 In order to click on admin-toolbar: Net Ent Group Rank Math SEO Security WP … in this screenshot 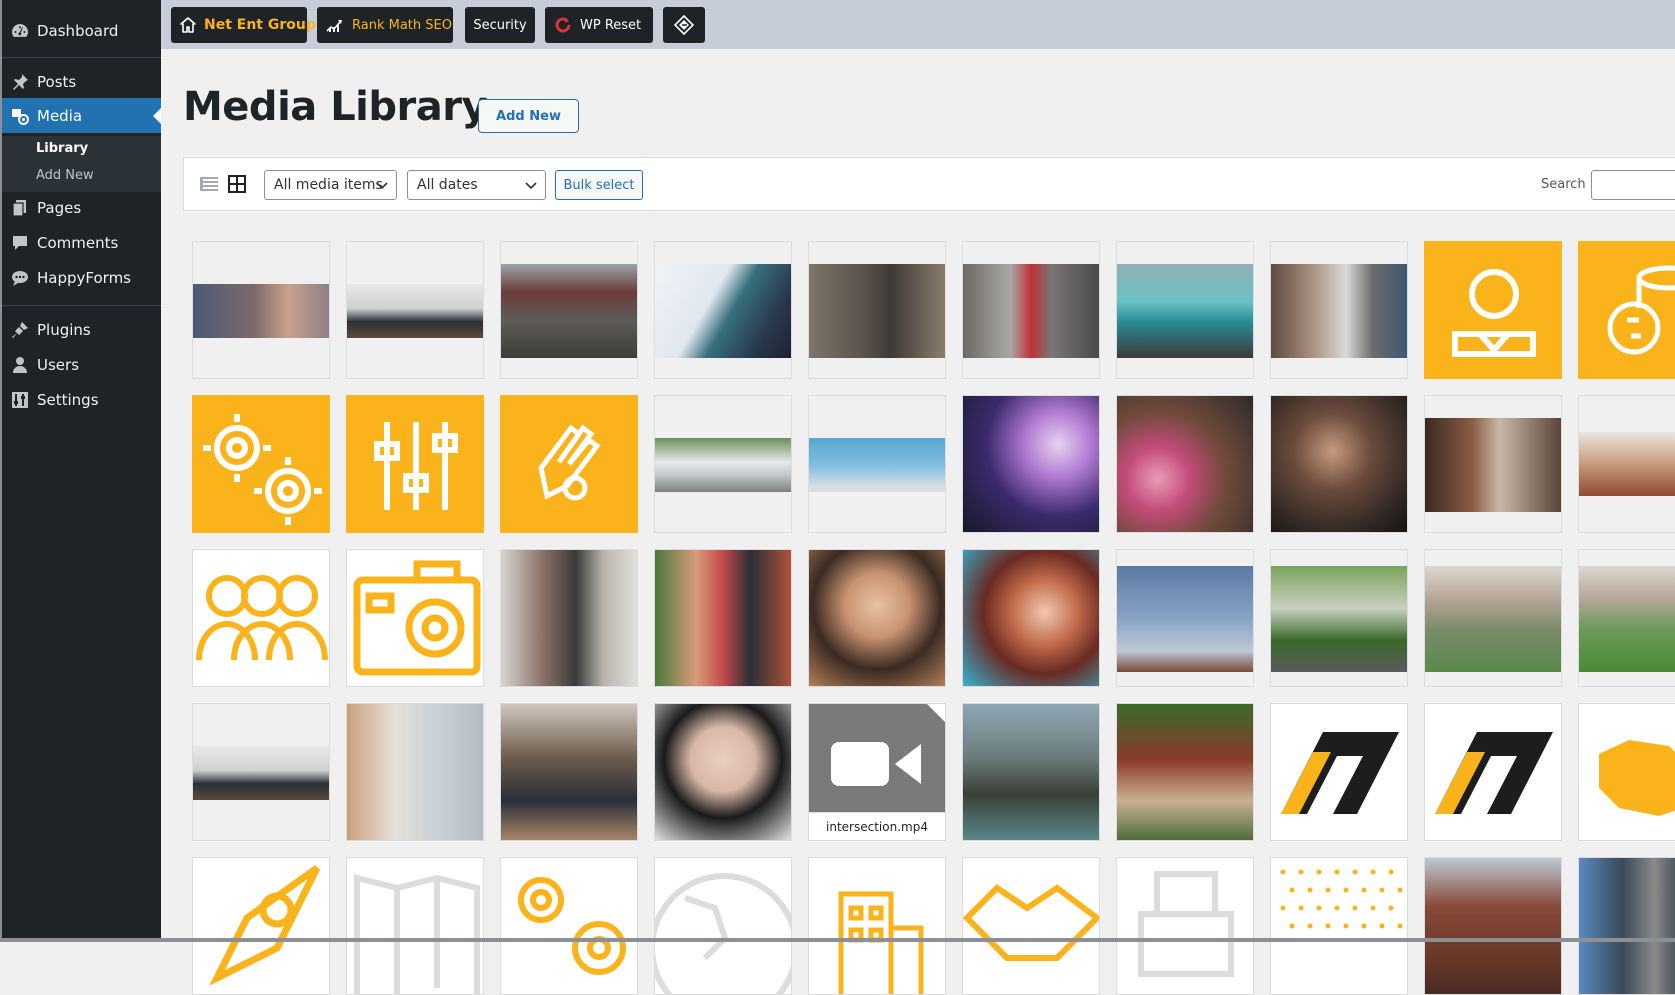, I will do `click(918, 24)`.